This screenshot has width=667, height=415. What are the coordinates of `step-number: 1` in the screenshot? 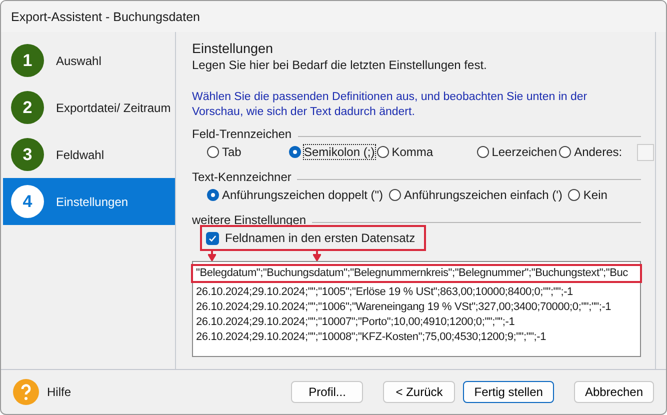 It's located at (27, 60).